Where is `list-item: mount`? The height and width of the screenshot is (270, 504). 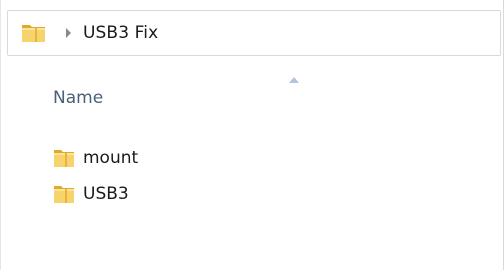 list-item: mount is located at coordinates (95, 158).